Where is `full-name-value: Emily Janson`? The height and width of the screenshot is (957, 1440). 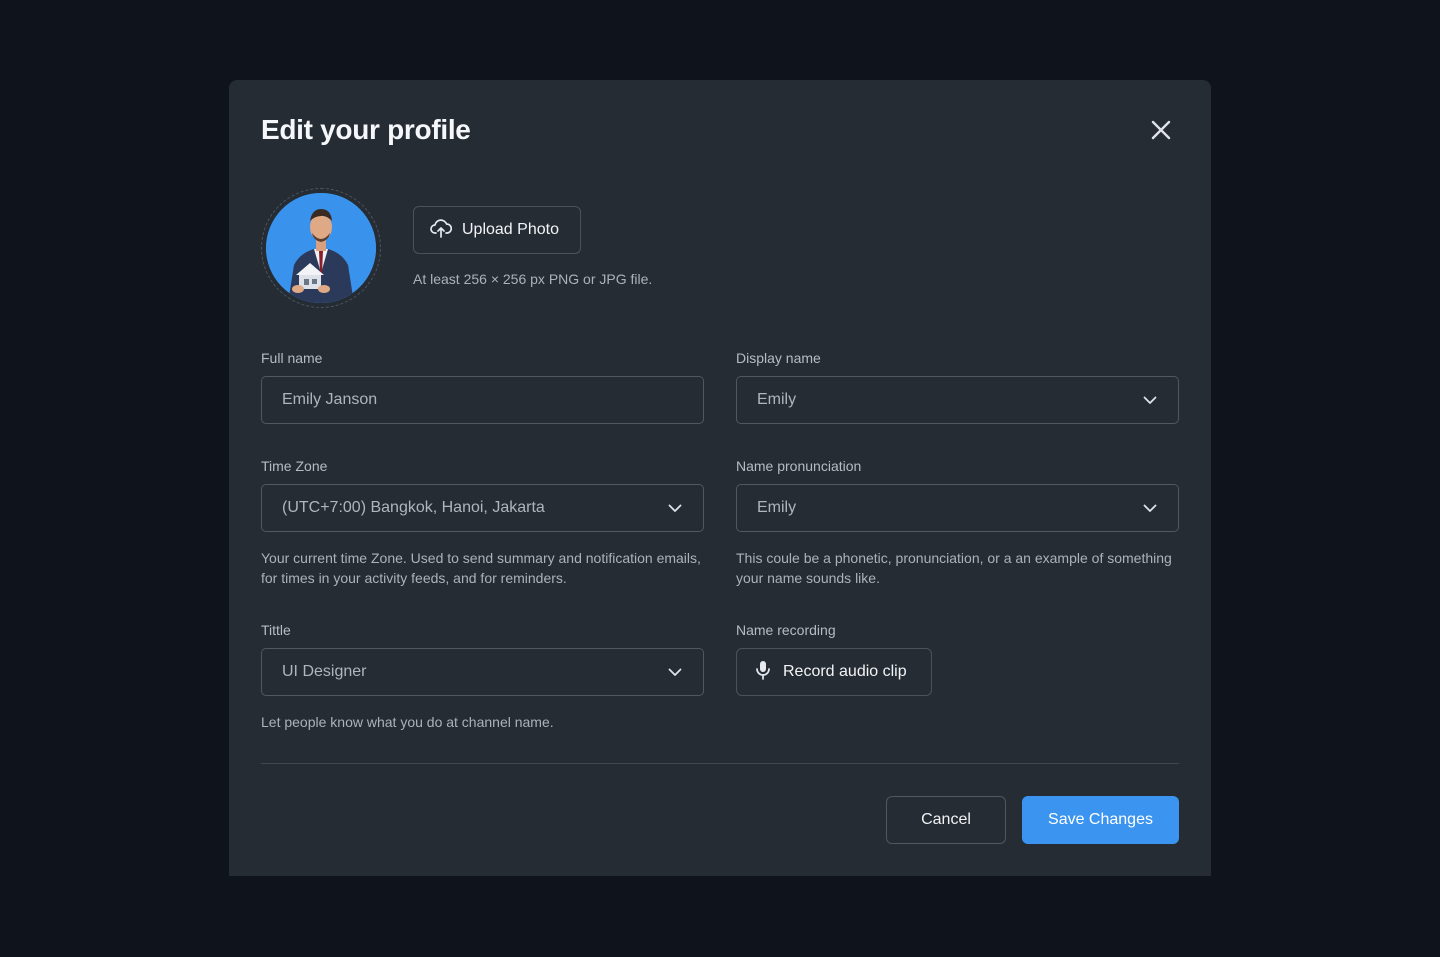 full-name-value: Emily Janson is located at coordinates (330, 399).